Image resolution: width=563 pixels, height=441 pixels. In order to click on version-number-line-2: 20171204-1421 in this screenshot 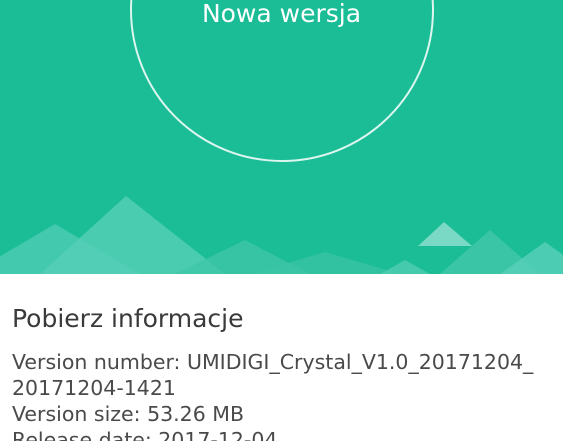, I will do `click(94, 388)`.